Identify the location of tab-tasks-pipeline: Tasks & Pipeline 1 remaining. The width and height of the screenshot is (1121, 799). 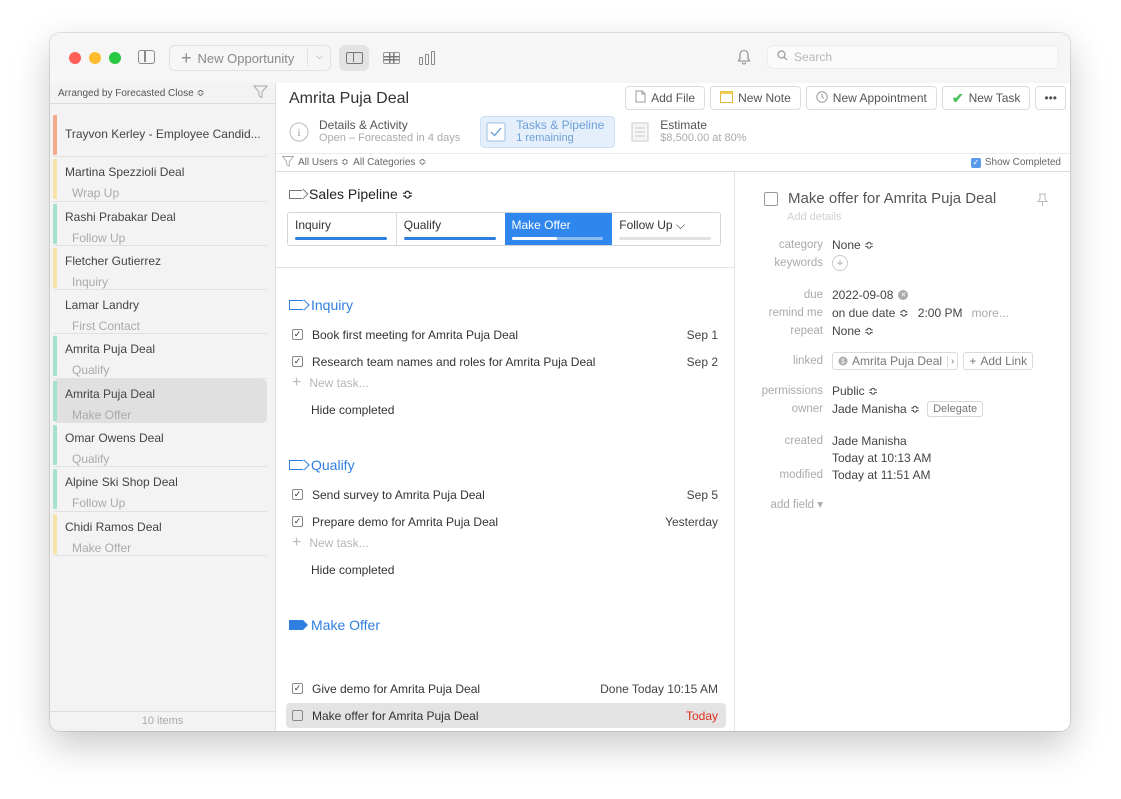
(548, 132).